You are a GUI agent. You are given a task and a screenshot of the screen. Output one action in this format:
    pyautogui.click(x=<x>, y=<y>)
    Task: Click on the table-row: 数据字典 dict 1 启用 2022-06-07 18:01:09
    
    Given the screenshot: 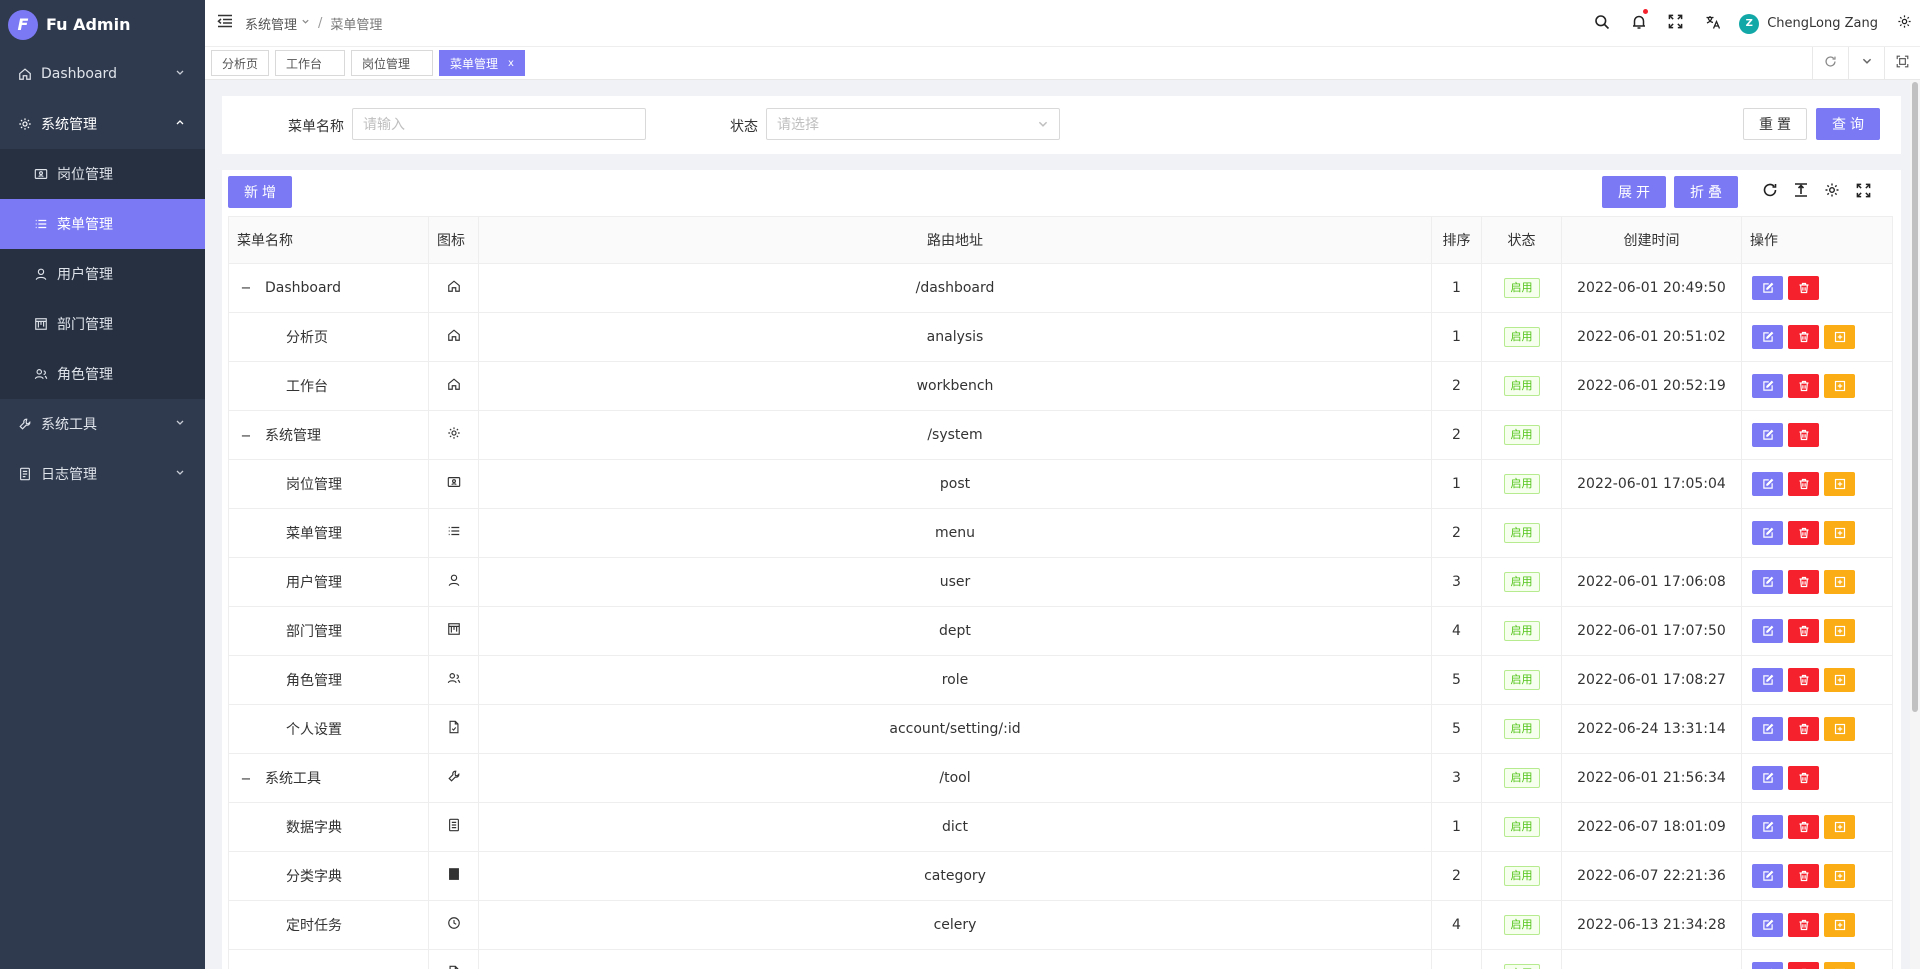 What is the action you would take?
    pyautogui.click(x=1060, y=827)
    